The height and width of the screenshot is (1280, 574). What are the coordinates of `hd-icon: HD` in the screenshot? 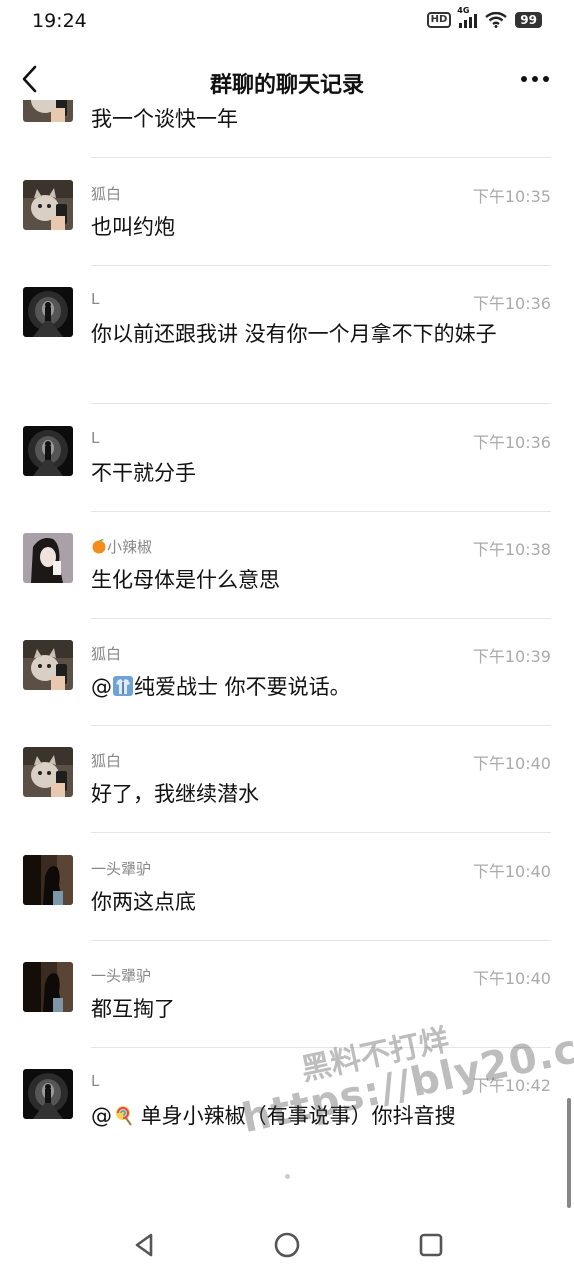 It's located at (439, 20).